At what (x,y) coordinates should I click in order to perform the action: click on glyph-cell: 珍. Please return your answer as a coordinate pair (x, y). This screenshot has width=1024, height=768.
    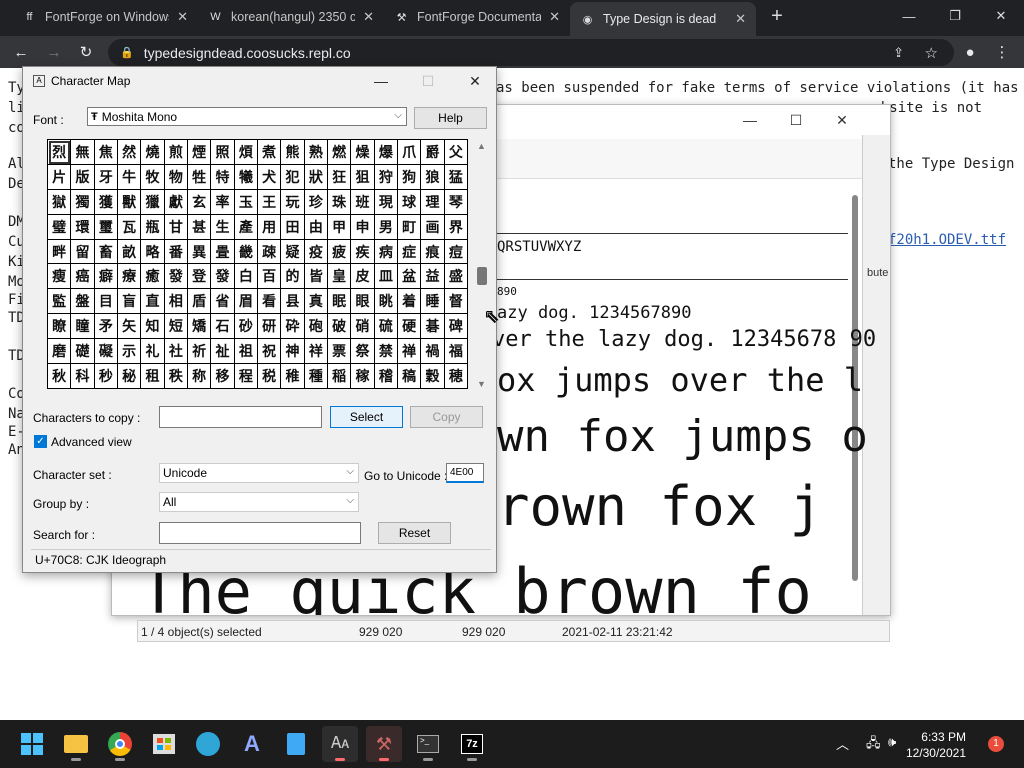
    Looking at the image, I should click on (316, 202).